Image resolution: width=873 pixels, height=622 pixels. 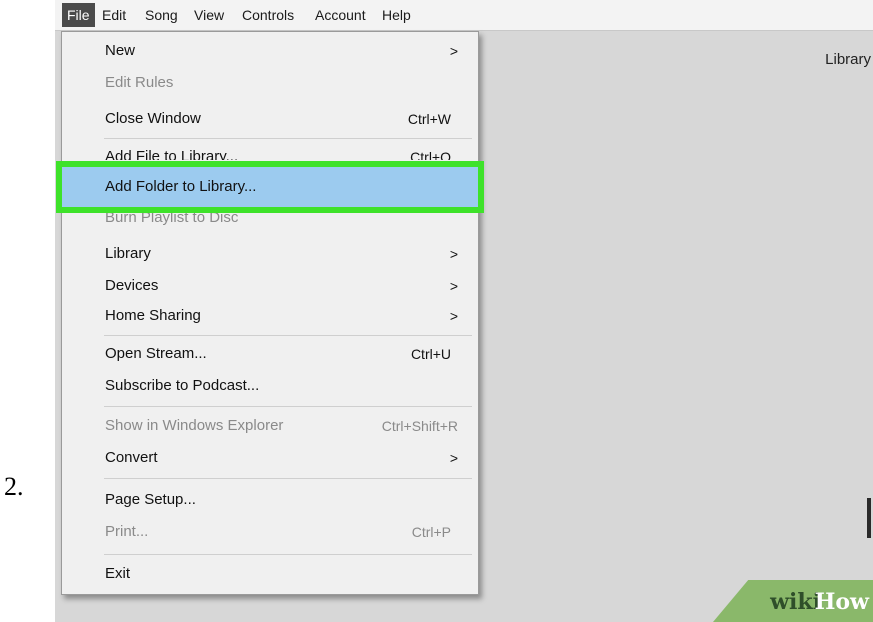 What do you see at coordinates (270, 83) in the screenshot?
I see `menu-item-edit-rules: Edit Rules` at bounding box center [270, 83].